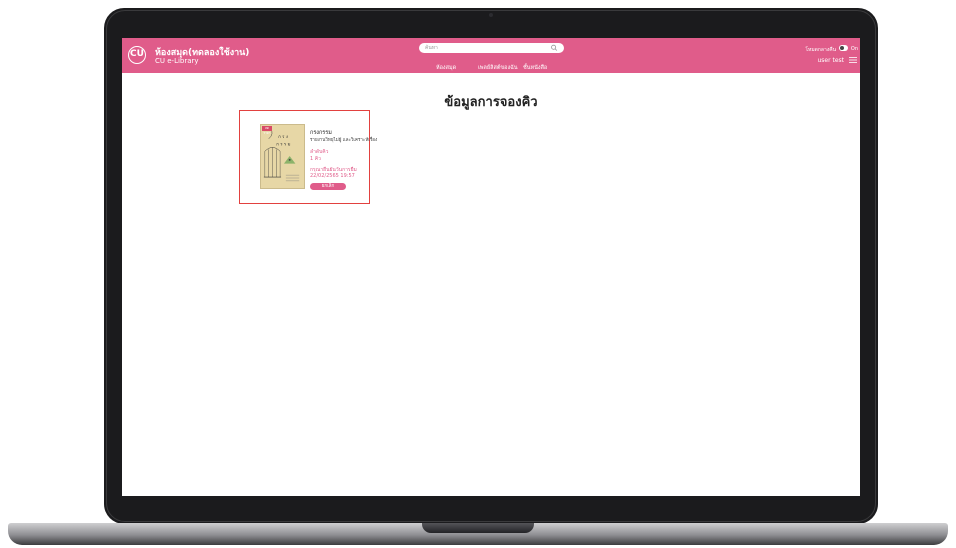 This screenshot has height=548, width=956. Describe the element at coordinates (491, 102) in the screenshot. I see `page-title: ข้อมูลการจองคิว` at that location.